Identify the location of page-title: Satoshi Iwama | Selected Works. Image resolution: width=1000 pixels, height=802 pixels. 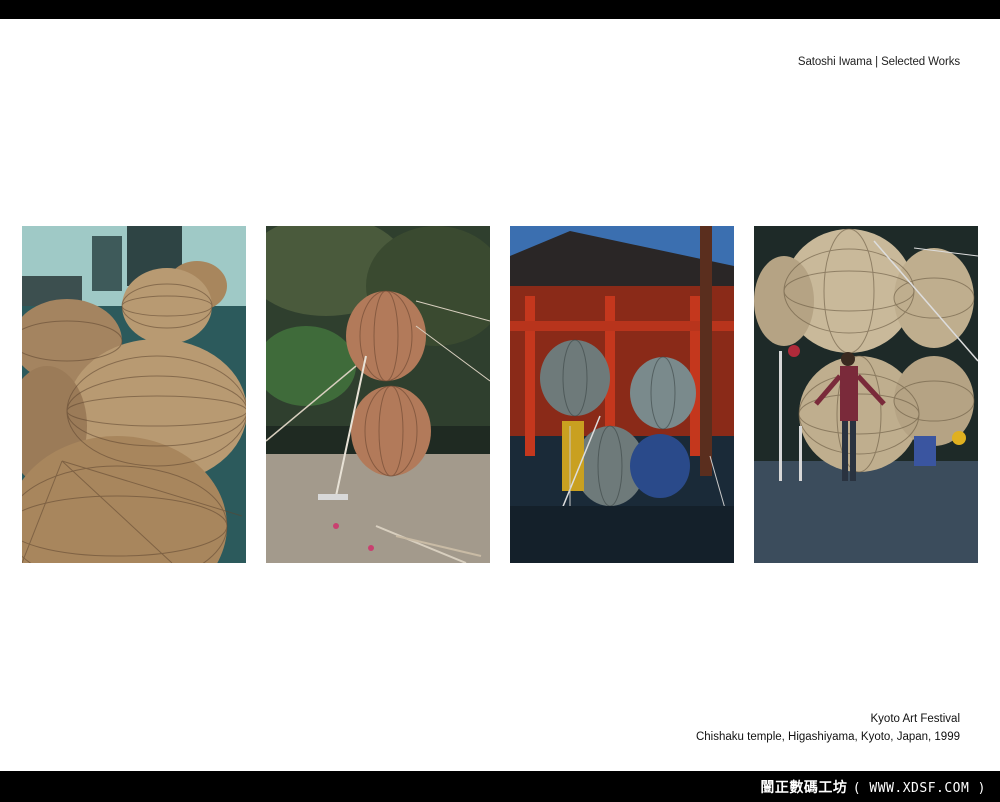
(878, 62).